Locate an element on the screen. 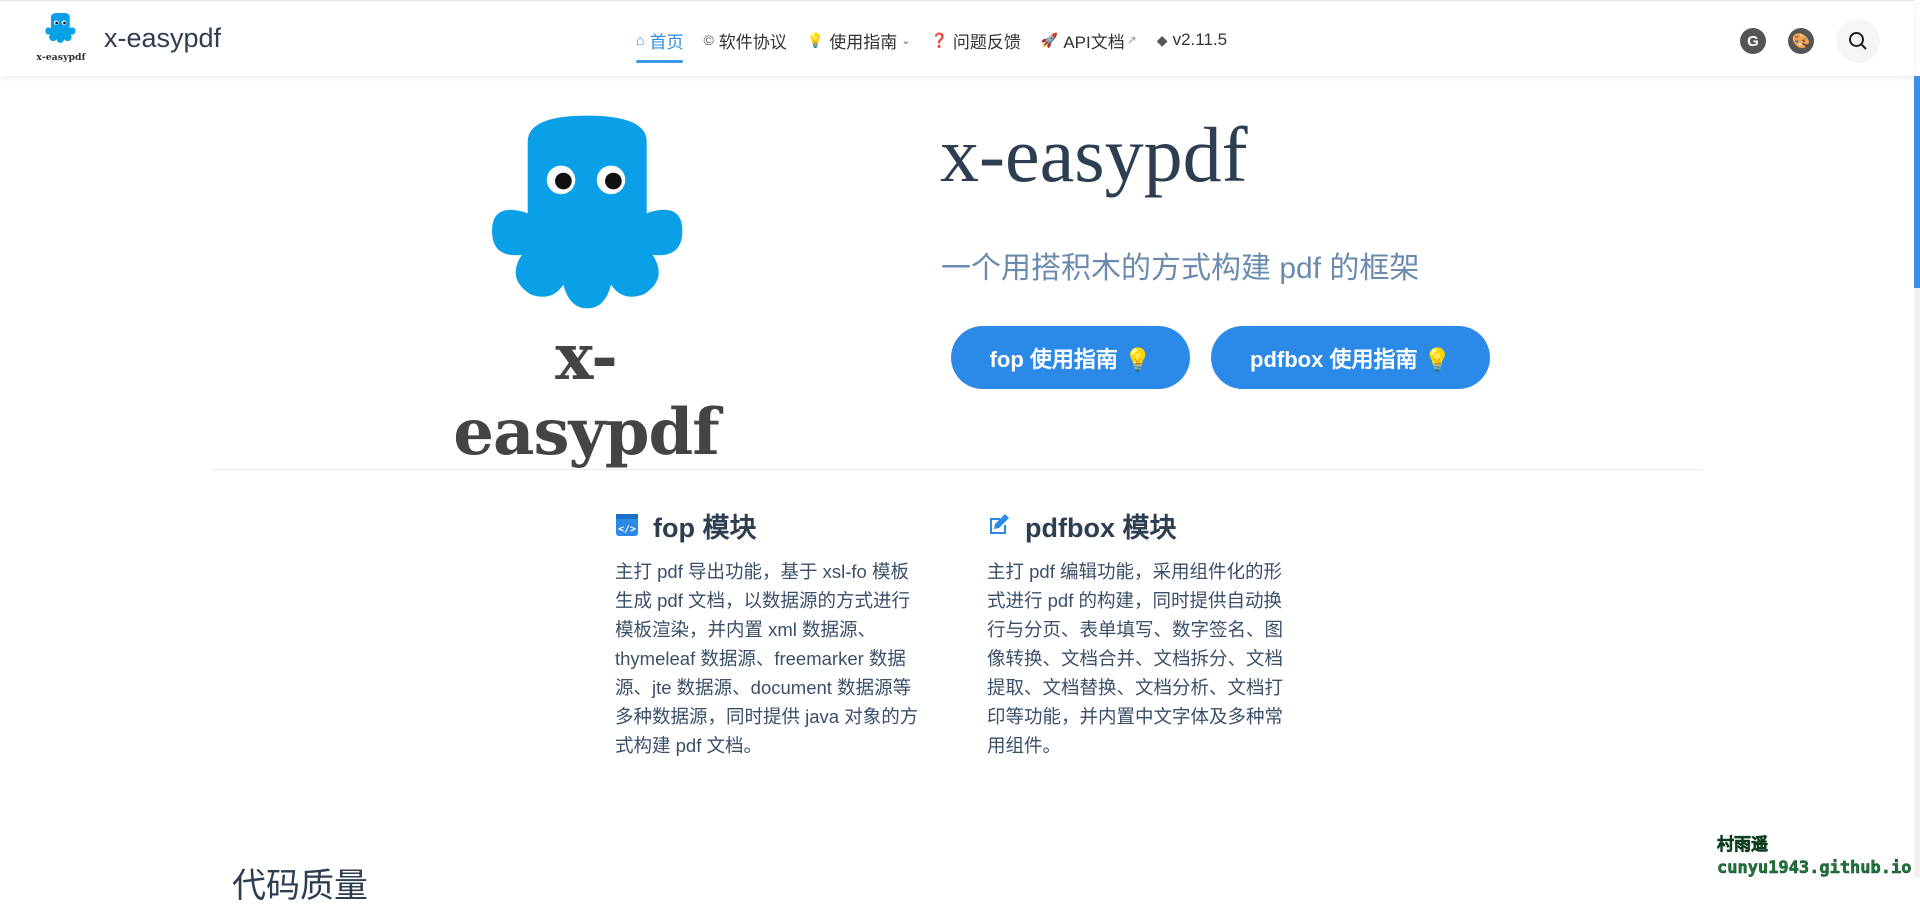  nav-api-label: API文档 is located at coordinates (1094, 42).